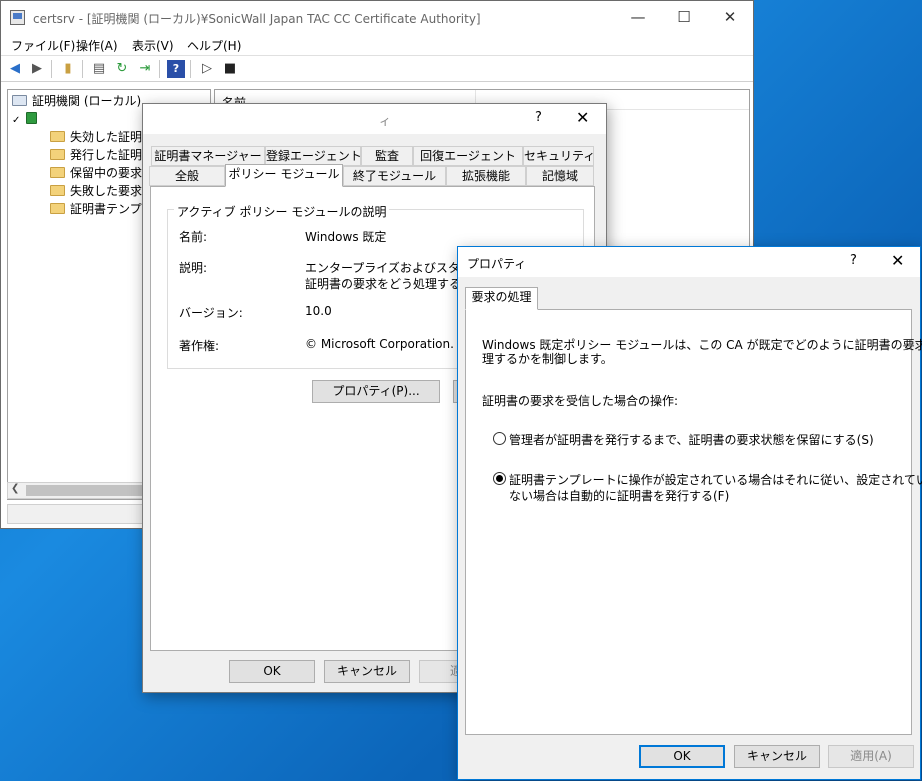 This screenshot has height=781, width=922. What do you see at coordinates (187, 176) in the screenshot?
I see `tab-general: 全般` at bounding box center [187, 176].